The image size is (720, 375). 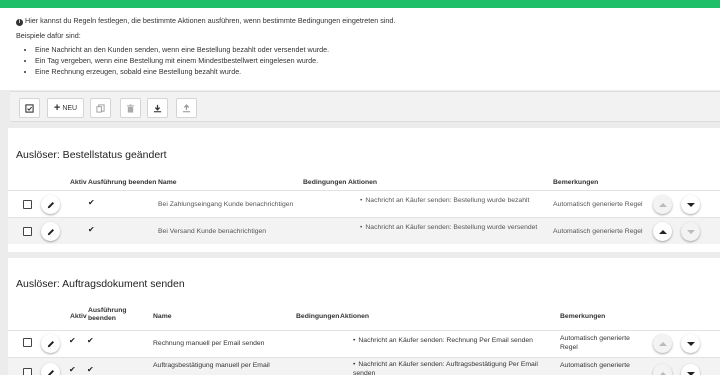 What do you see at coordinates (365, 106) in the screenshot?
I see `toolbar: + NEU` at bounding box center [365, 106].